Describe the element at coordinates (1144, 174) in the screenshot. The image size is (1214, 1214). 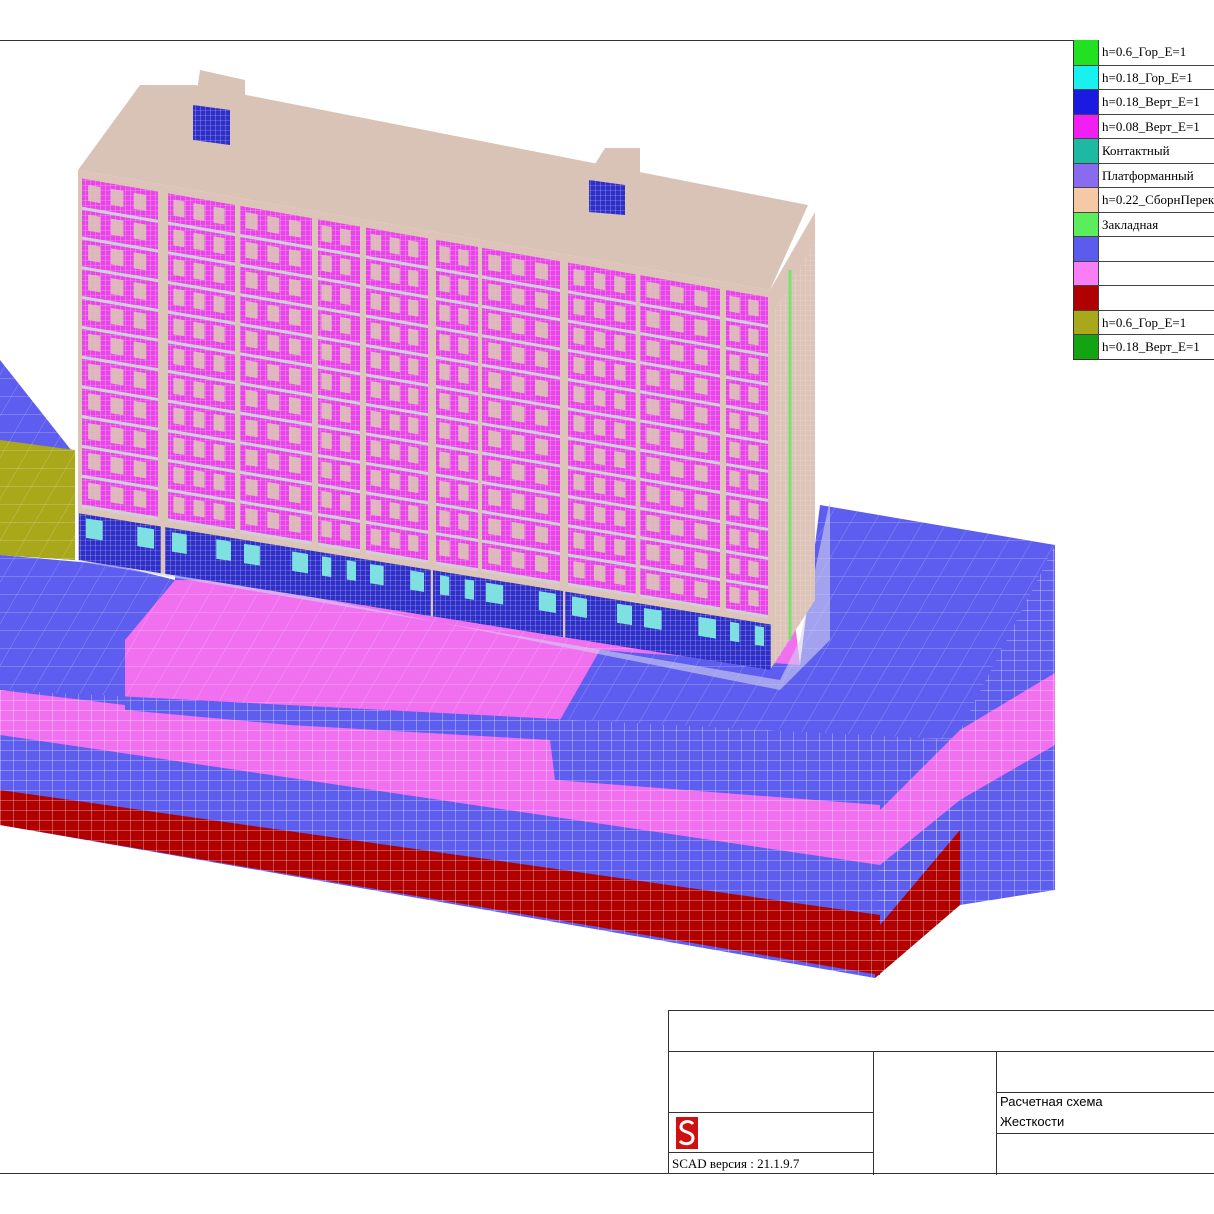
I see `legend-row: Платформанный` at that location.